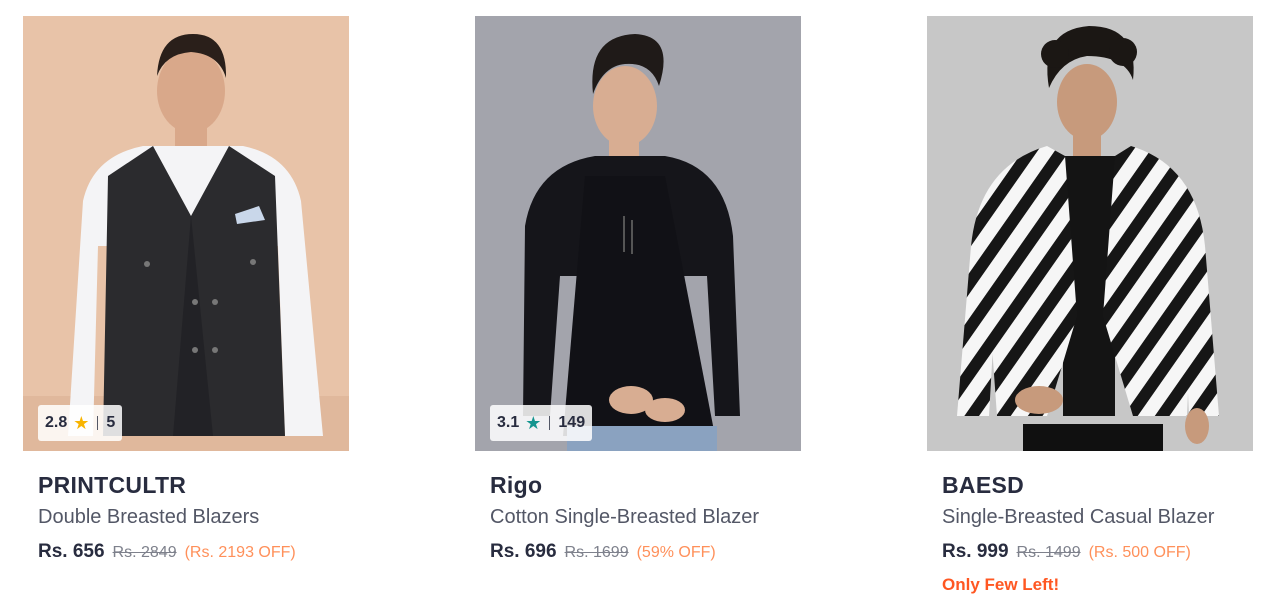 This screenshot has height=604, width=1280. Describe the element at coordinates (1139, 552) in the screenshot. I see `discount-label: (Rs. 500 OFF)` at that location.